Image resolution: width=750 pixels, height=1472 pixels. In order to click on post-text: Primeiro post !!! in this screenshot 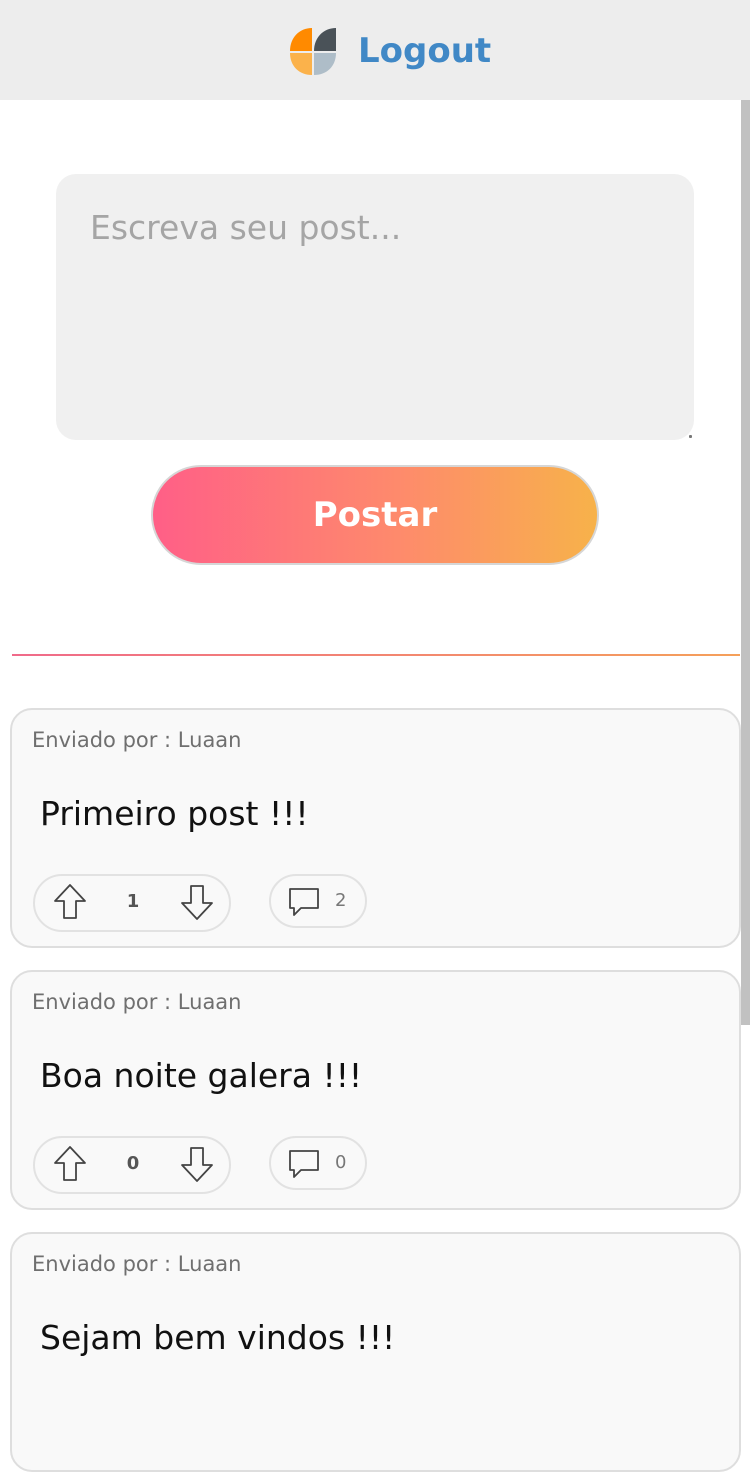, I will do `click(174, 813)`.